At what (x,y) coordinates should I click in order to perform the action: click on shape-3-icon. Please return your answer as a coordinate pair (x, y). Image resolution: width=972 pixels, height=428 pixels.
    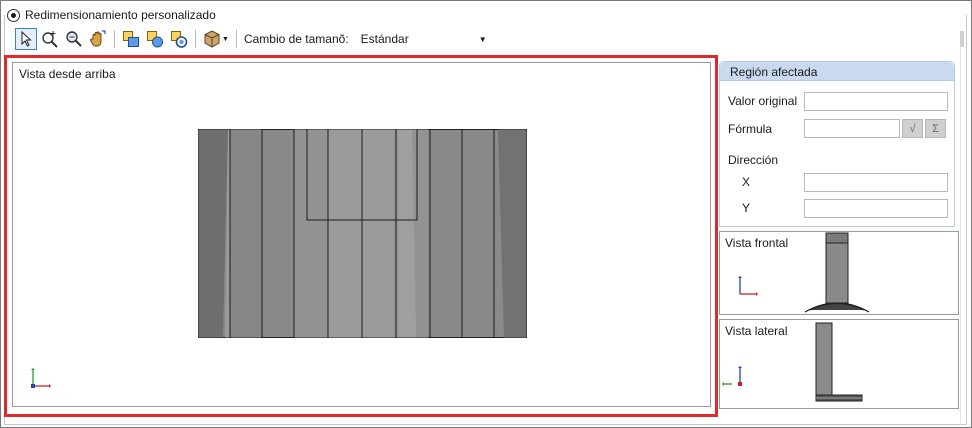
    Looking at the image, I should click on (179, 39).